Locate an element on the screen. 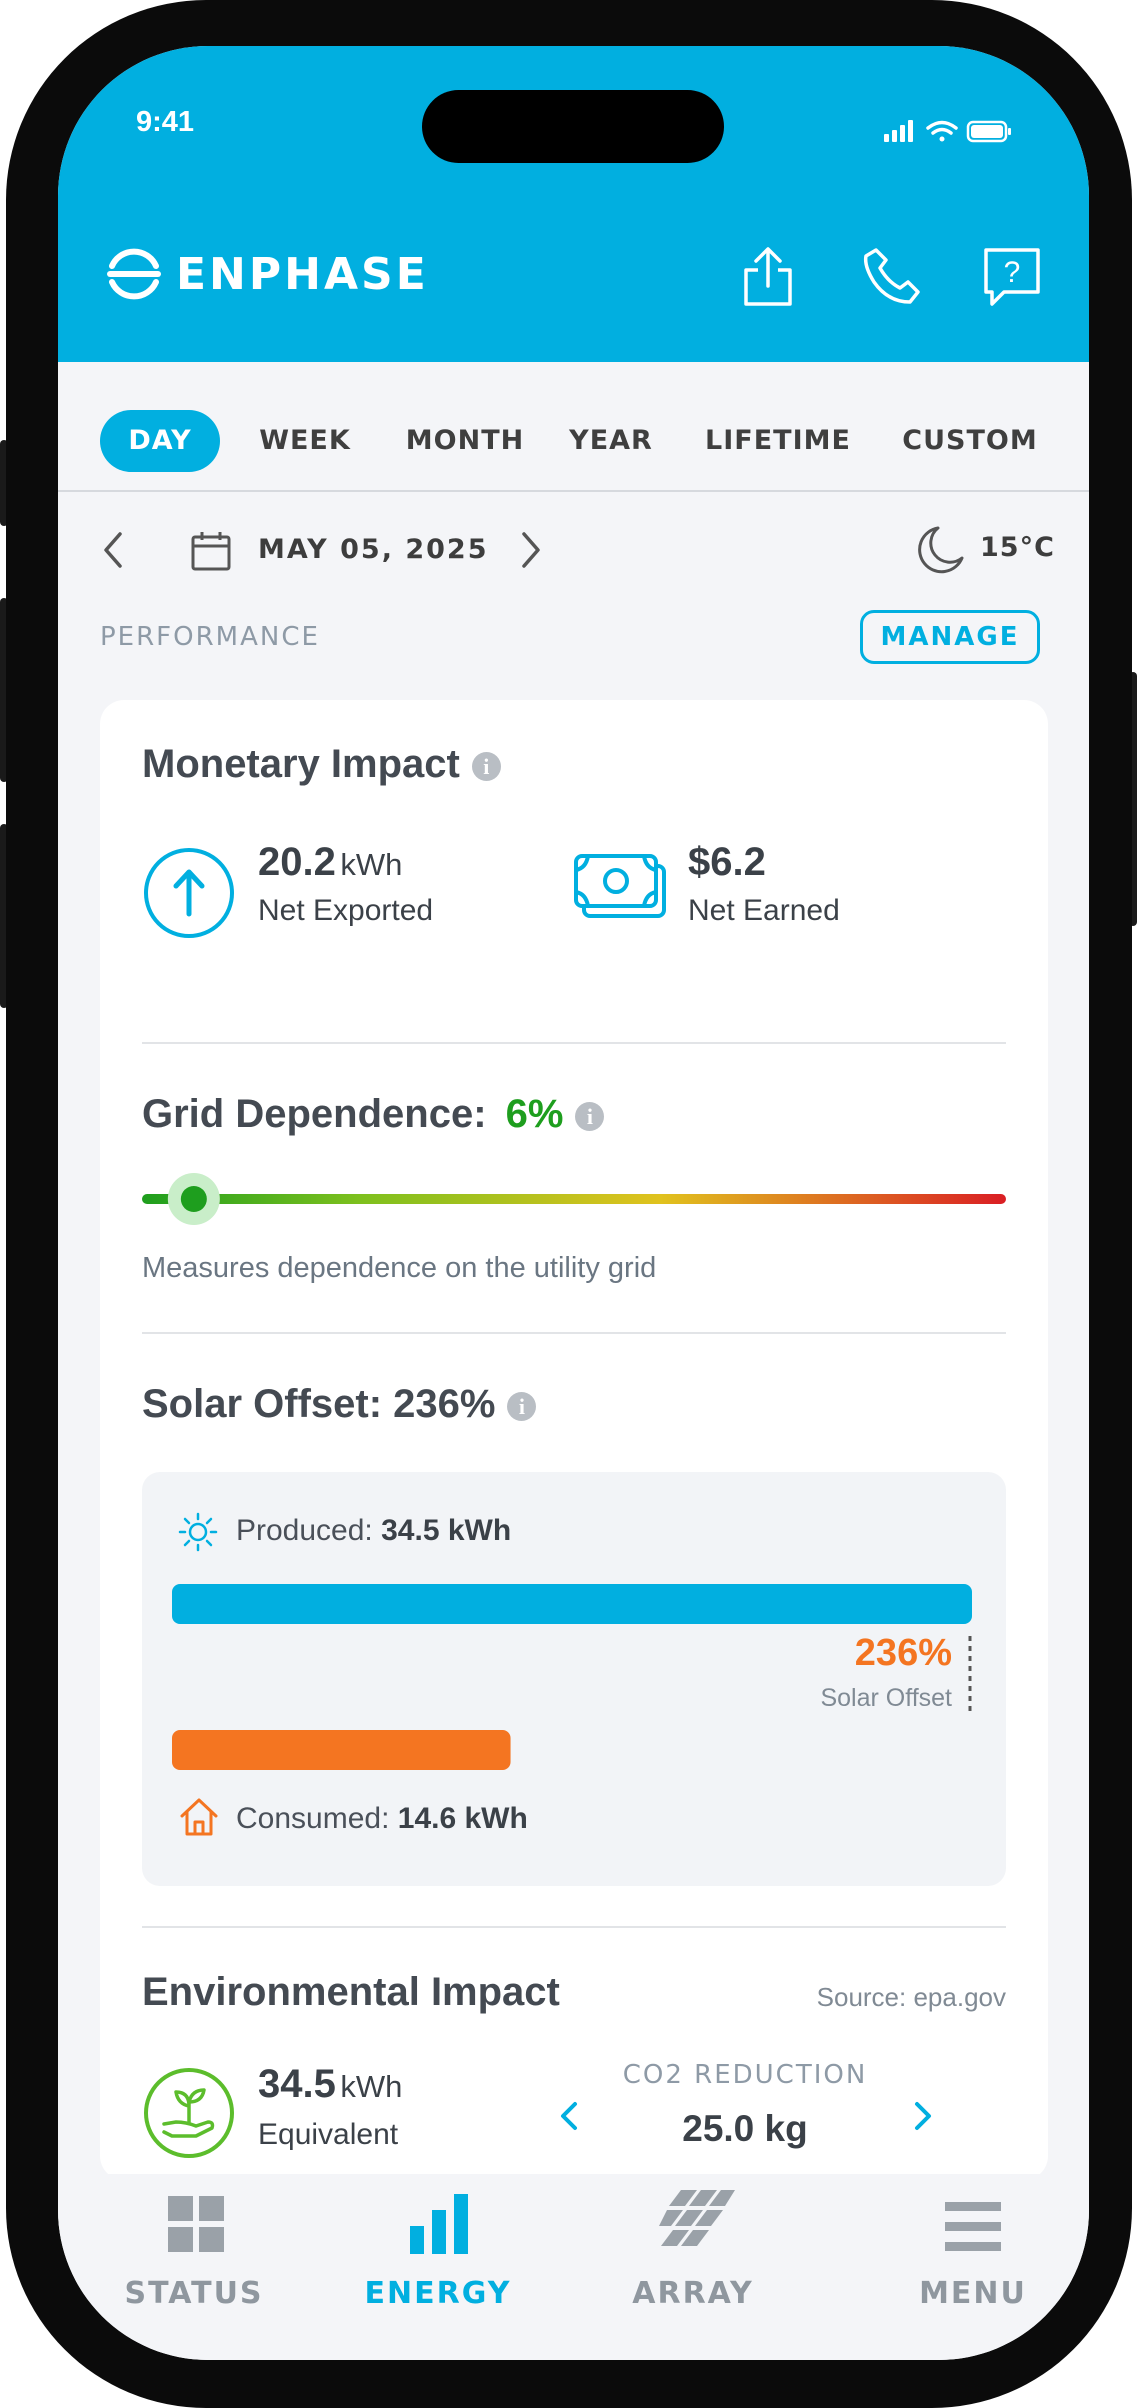  net-earned-value: $6.2 is located at coordinates (727, 862).